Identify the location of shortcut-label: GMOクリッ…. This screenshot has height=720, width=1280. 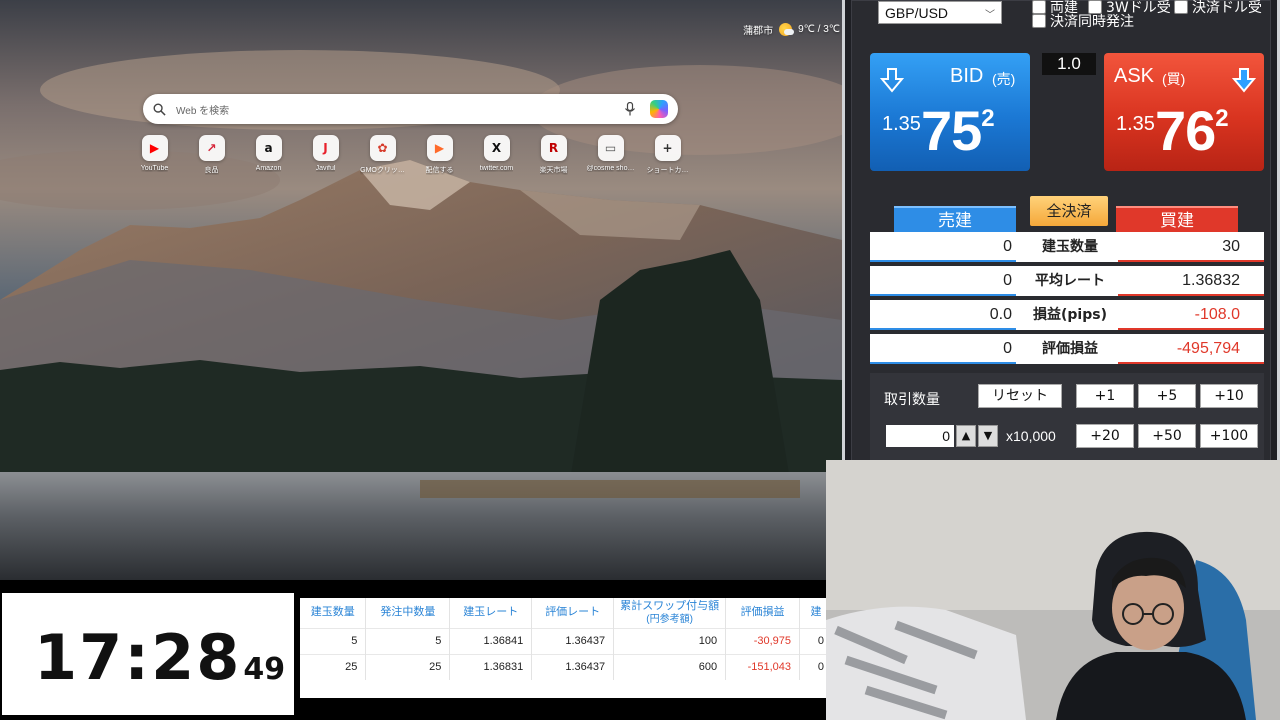
(382, 170).